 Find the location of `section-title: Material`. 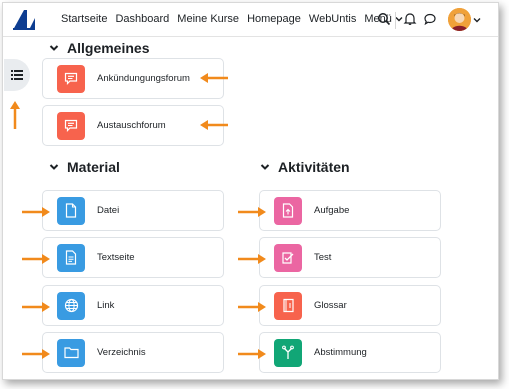

section-title: Material is located at coordinates (93, 167).